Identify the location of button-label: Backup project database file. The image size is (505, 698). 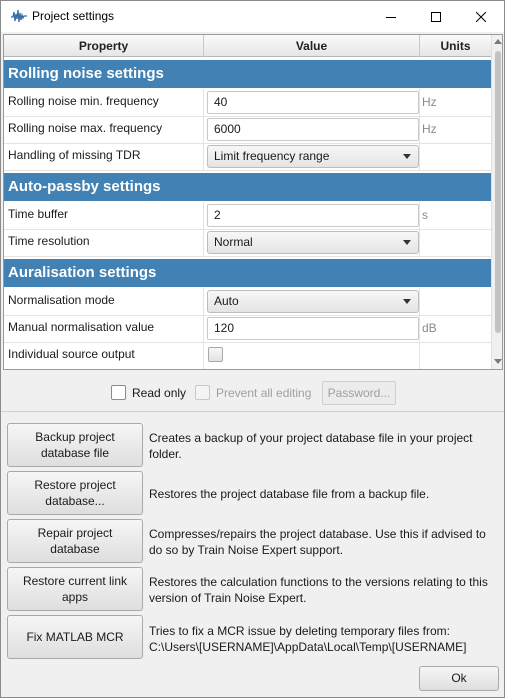
(74, 445).